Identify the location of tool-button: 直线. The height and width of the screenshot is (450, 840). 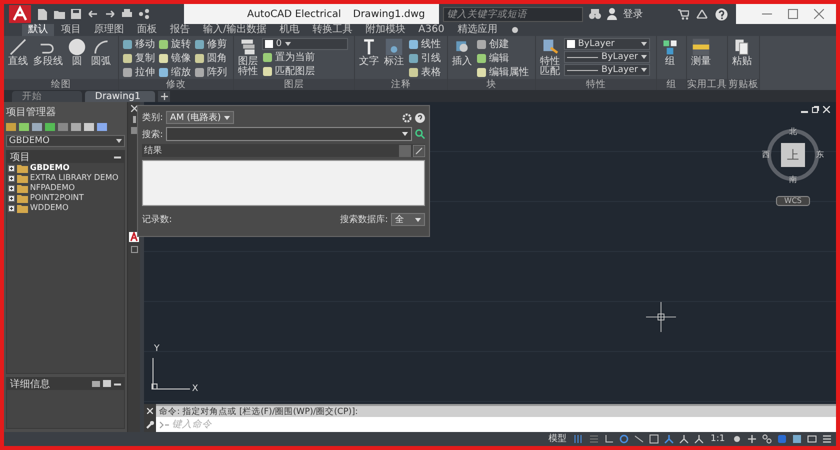
(18, 52).